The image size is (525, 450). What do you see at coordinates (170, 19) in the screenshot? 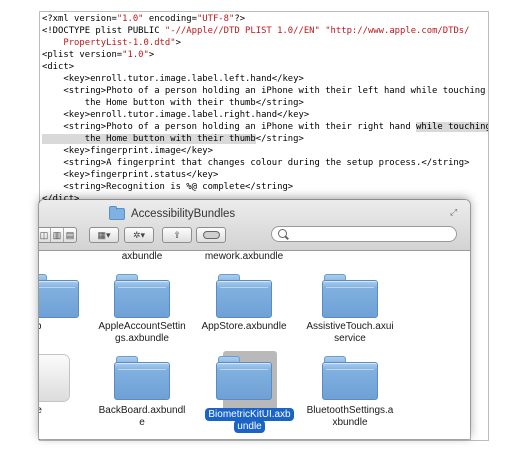
I see `code-token: encoding=` at bounding box center [170, 19].